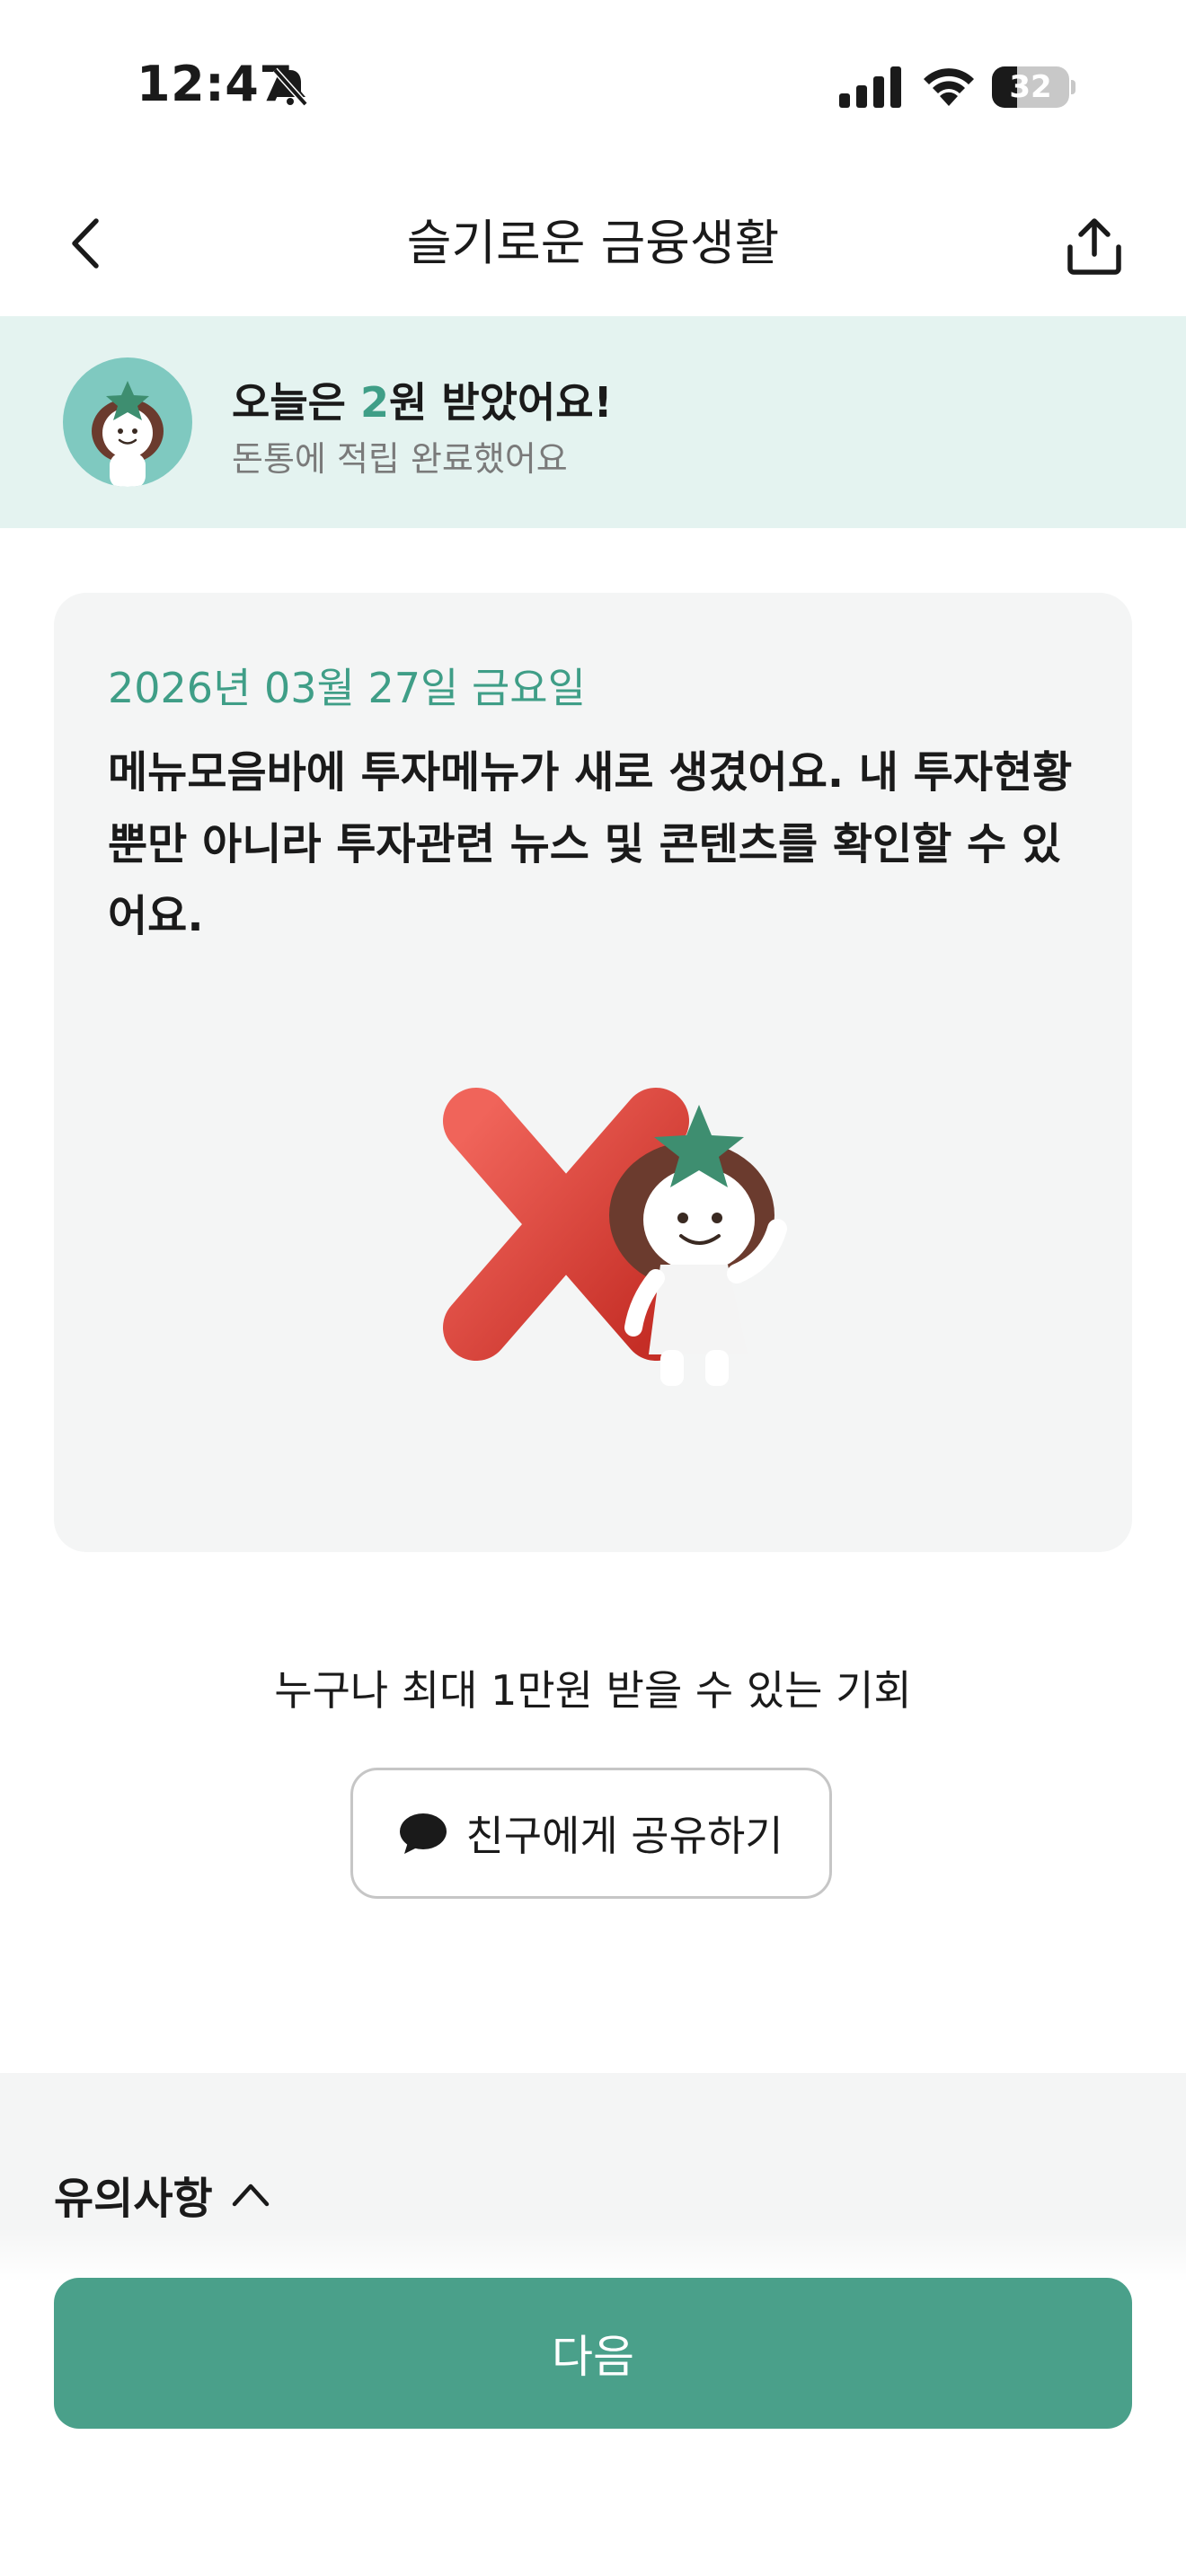 The width and height of the screenshot is (1186, 2576). I want to click on chevron-up-icon, so click(250, 2195).